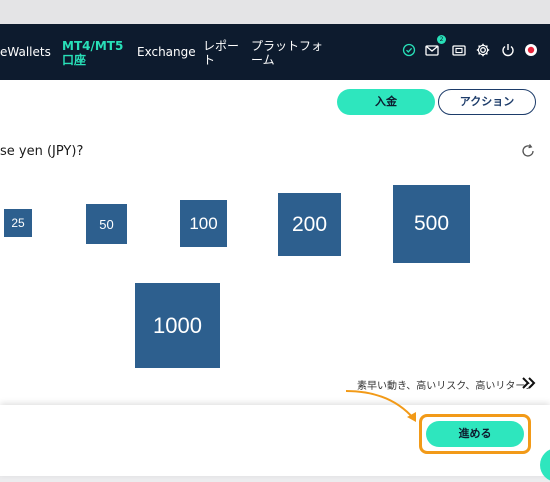  Describe the element at coordinates (475, 434) in the screenshot. I see `proceed-button: 進める` at that location.